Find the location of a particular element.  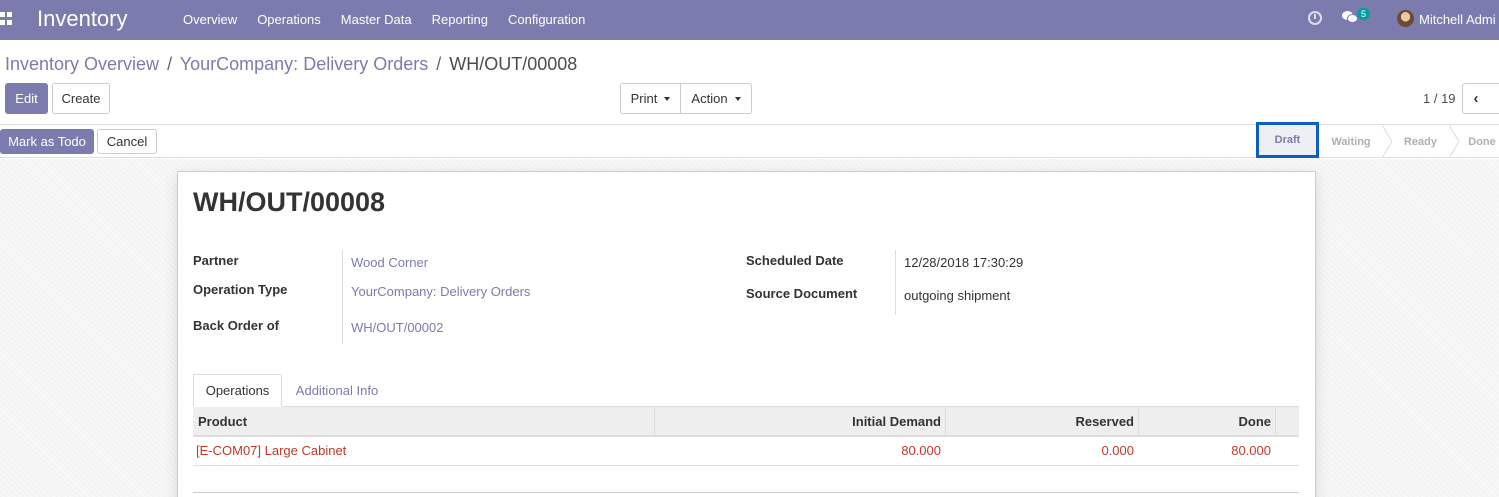

column-header-done: Done is located at coordinates (1205, 422).